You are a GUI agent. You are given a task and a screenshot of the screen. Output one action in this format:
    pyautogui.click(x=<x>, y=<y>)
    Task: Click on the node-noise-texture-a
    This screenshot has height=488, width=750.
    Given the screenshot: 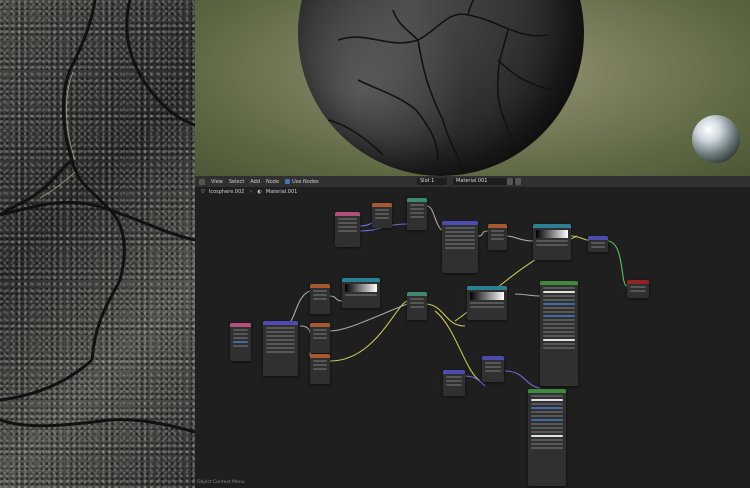 What is the action you would take?
    pyautogui.click(x=417, y=214)
    